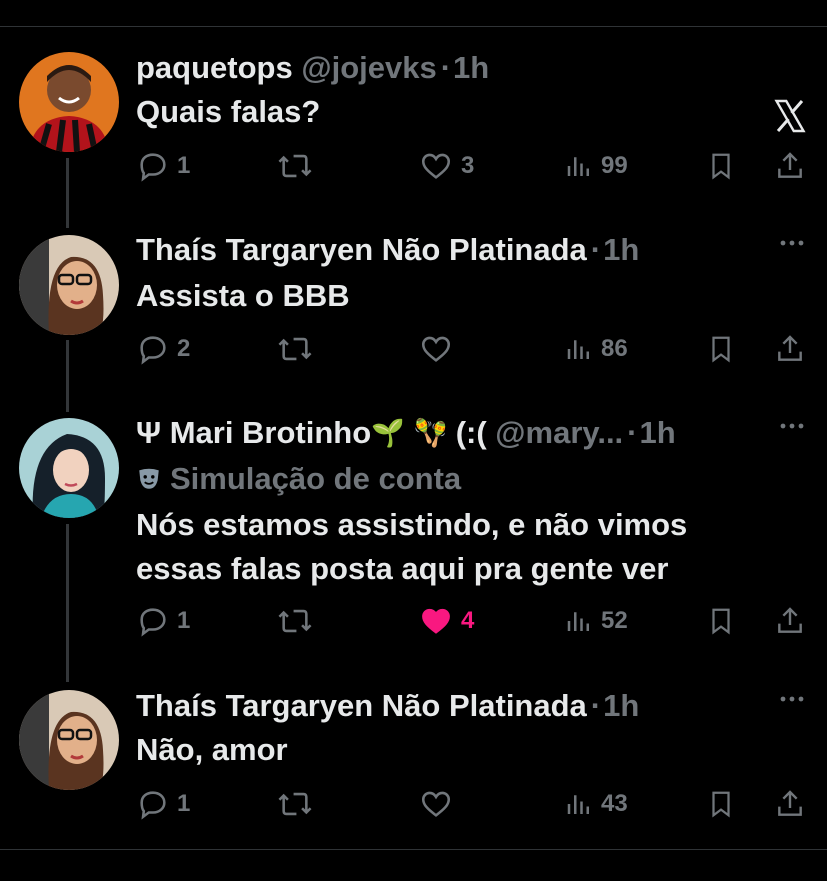 This screenshot has width=827, height=881. What do you see at coordinates (596, 166) in the screenshot?
I see `views-button: 99` at bounding box center [596, 166].